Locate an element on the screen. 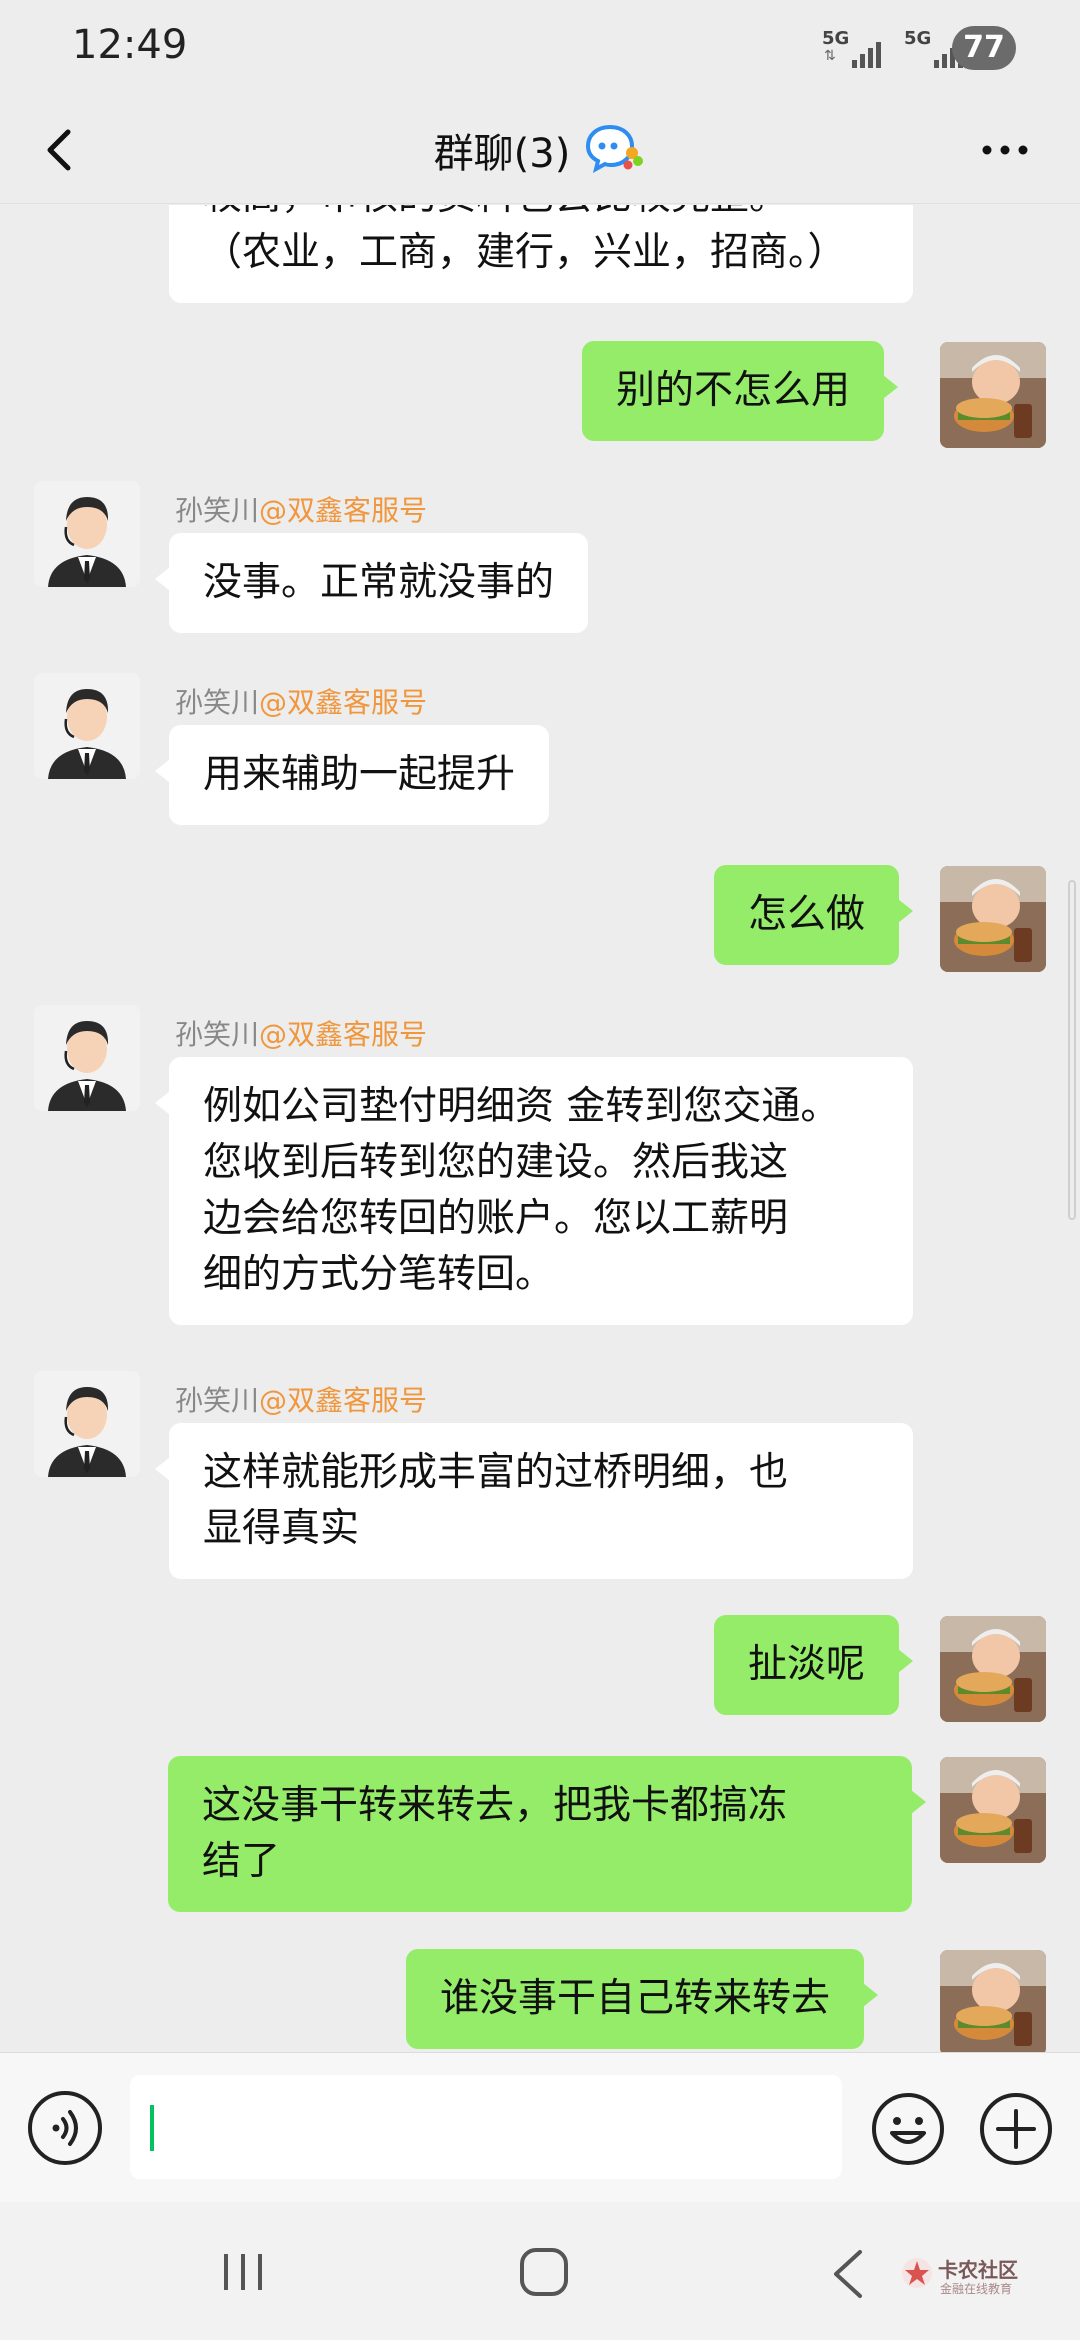 This screenshot has width=1080, height=2340. recent-apps-button is located at coordinates (243, 2272).